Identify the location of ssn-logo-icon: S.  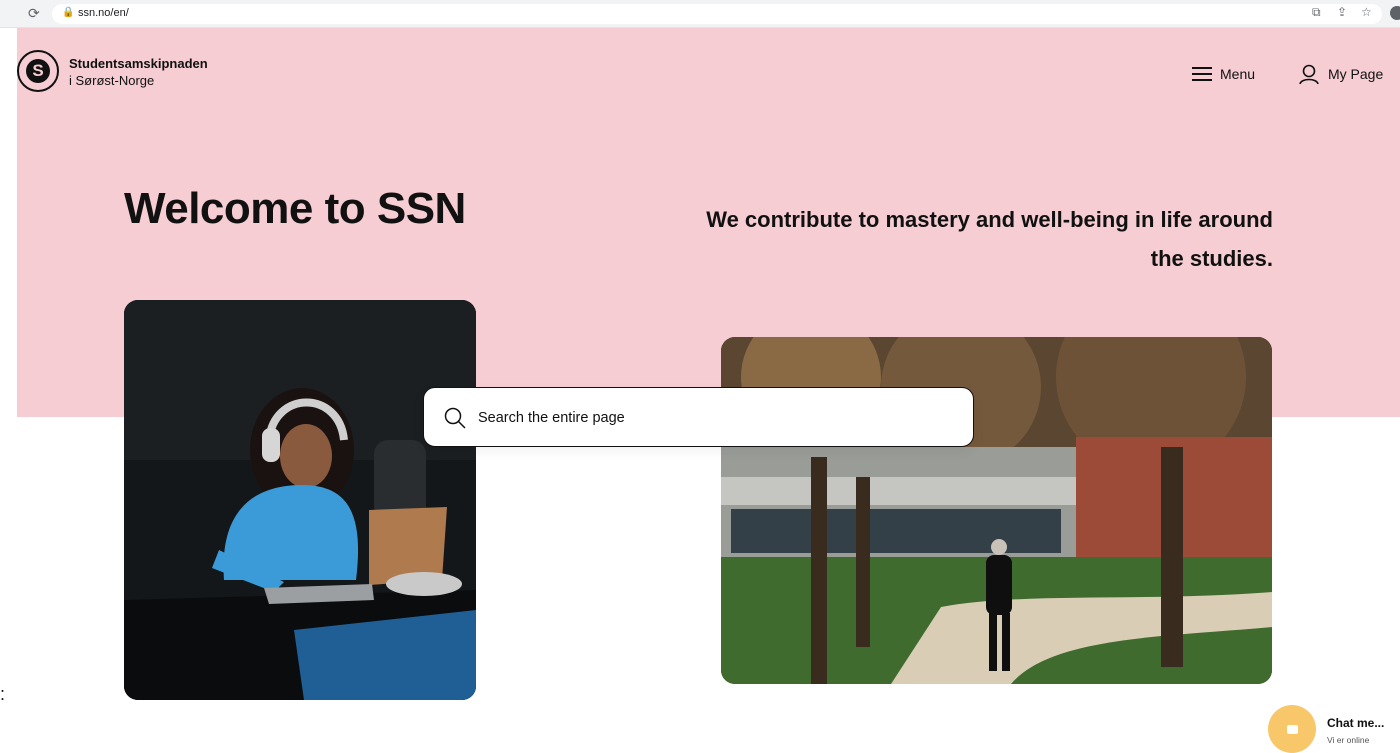
(38, 71).